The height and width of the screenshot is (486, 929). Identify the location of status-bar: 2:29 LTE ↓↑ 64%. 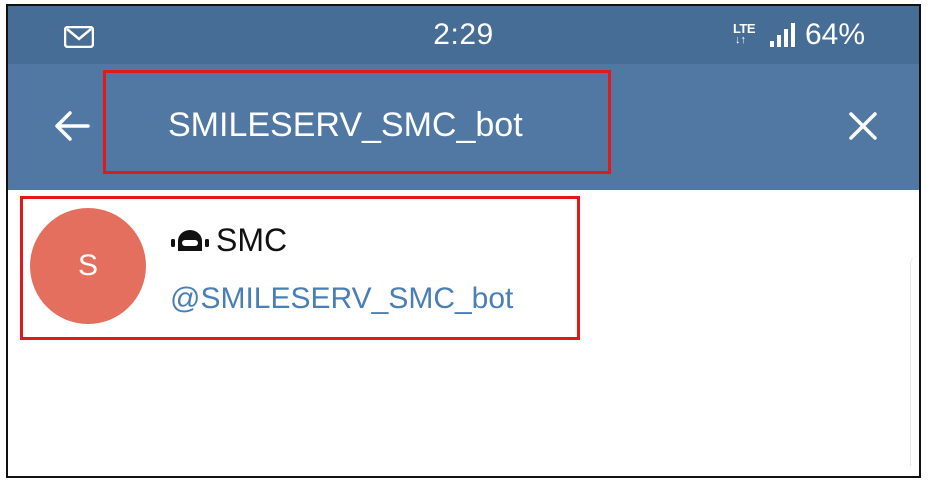
(463, 35).